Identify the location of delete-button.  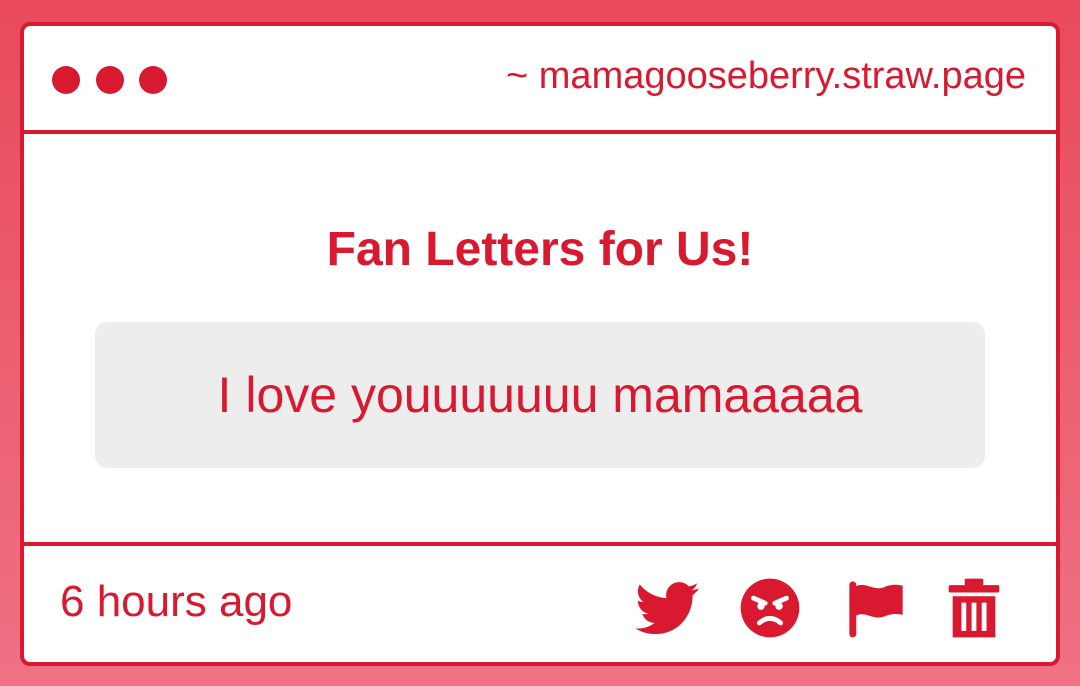
(974, 608).